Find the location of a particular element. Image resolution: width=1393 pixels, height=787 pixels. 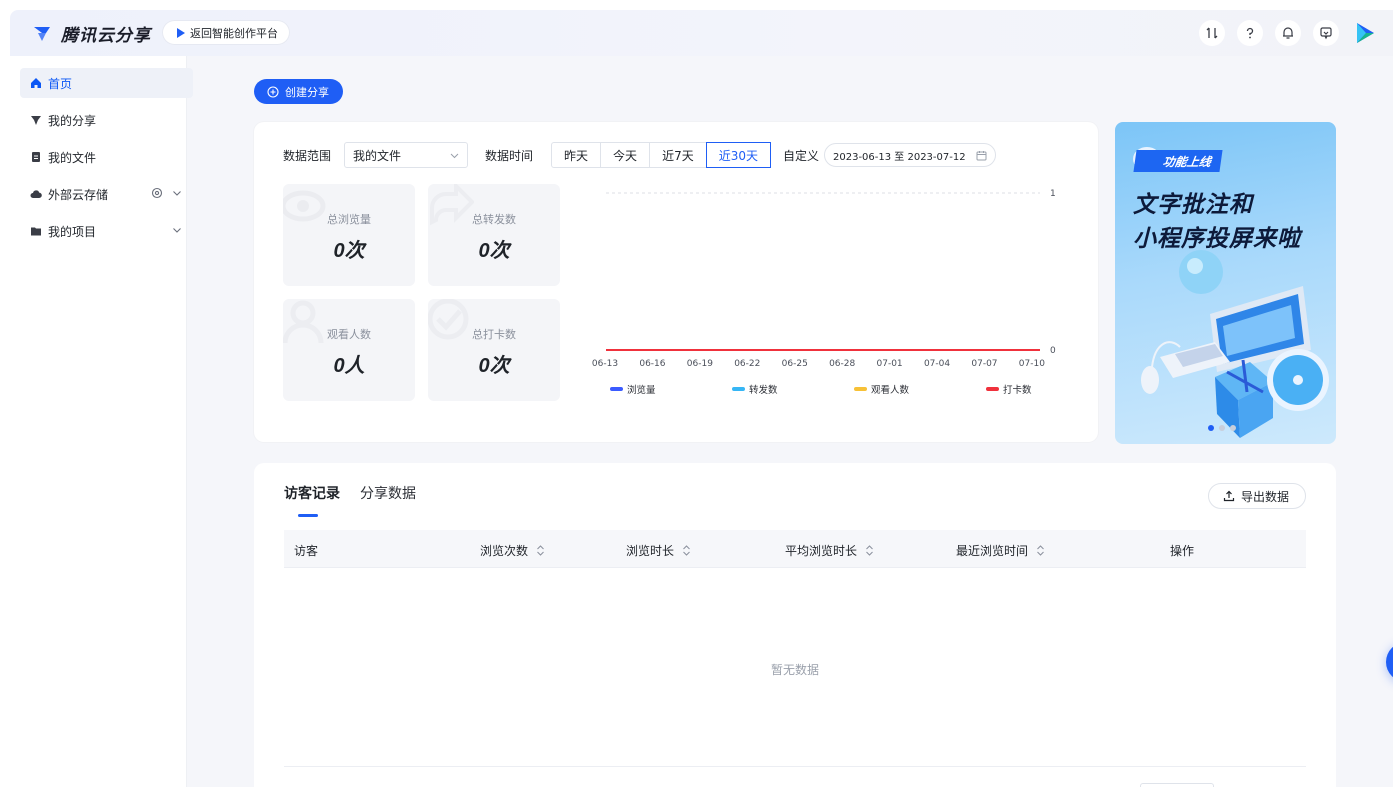

tab-visitor-records: 访客记录 is located at coordinates (312, 500).